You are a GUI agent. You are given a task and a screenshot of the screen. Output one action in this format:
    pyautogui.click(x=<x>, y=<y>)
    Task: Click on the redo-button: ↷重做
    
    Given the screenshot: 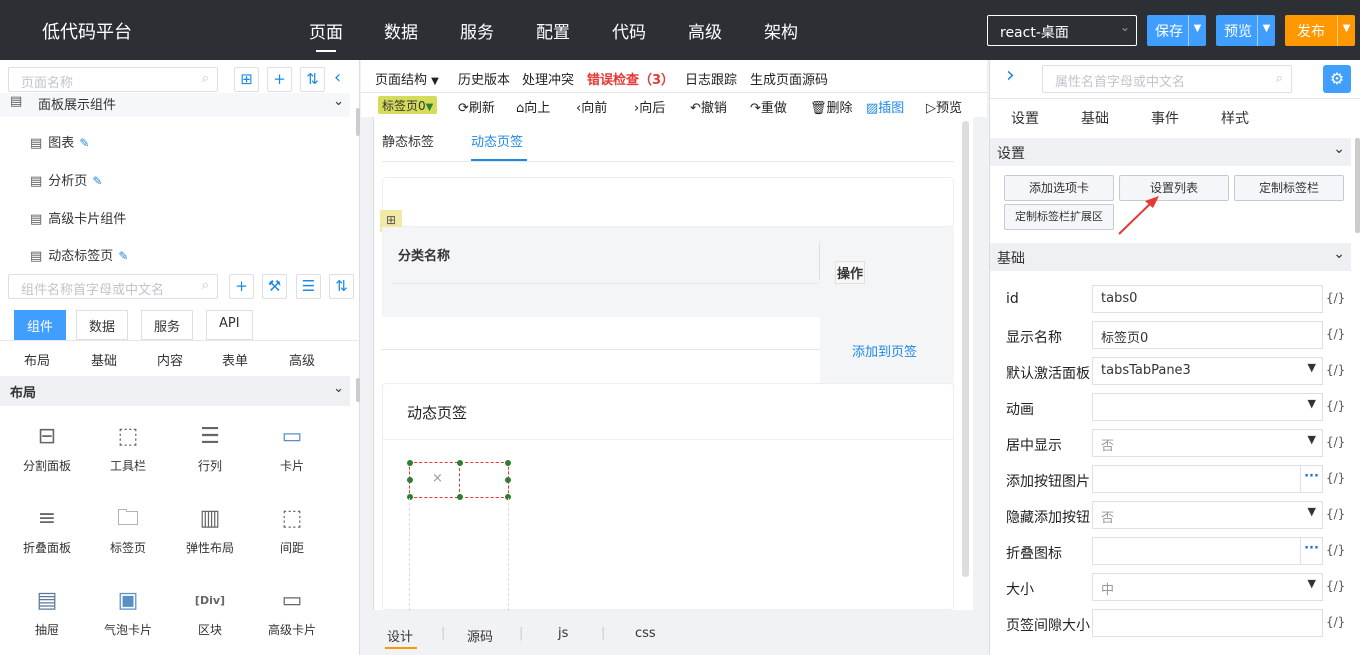 What is the action you would take?
    pyautogui.click(x=768, y=106)
    